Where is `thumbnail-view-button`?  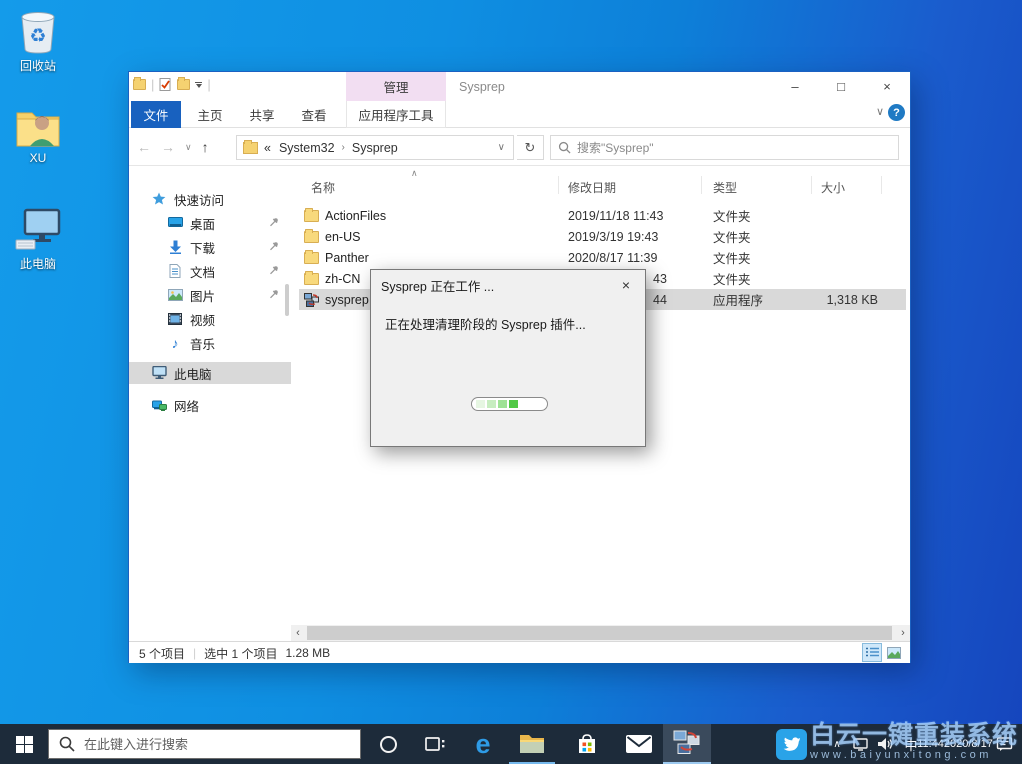 thumbnail-view-button is located at coordinates (894, 652).